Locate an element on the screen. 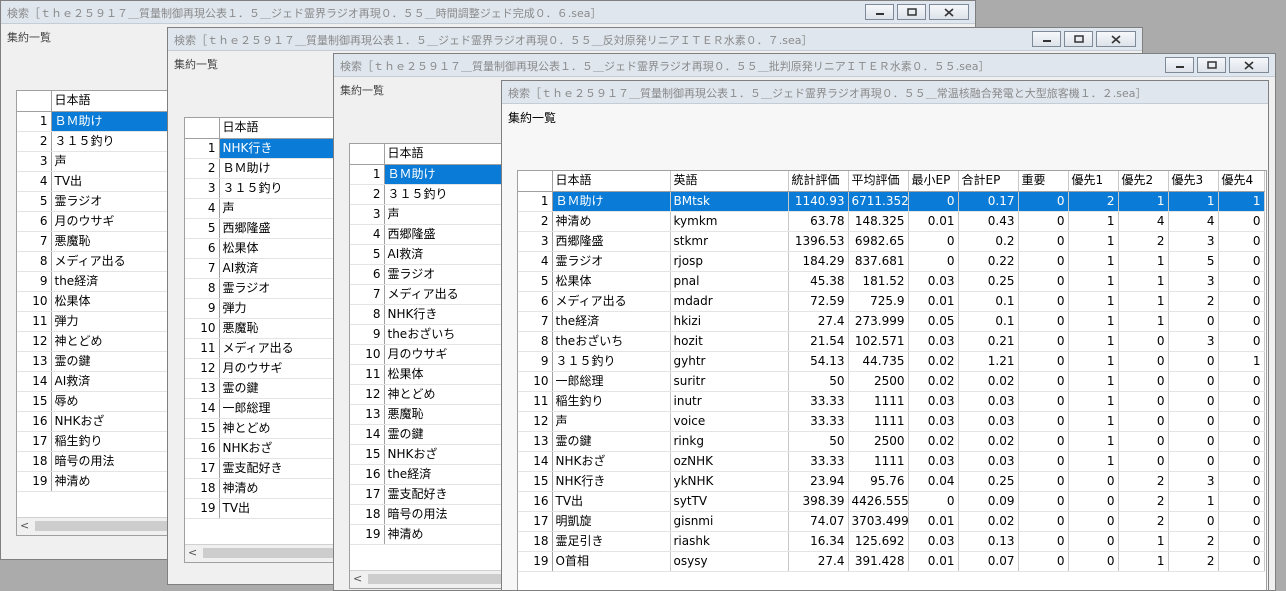 The width and height of the screenshot is (1286, 591). table-row: 9 the経済 is located at coordinates (101, 281).